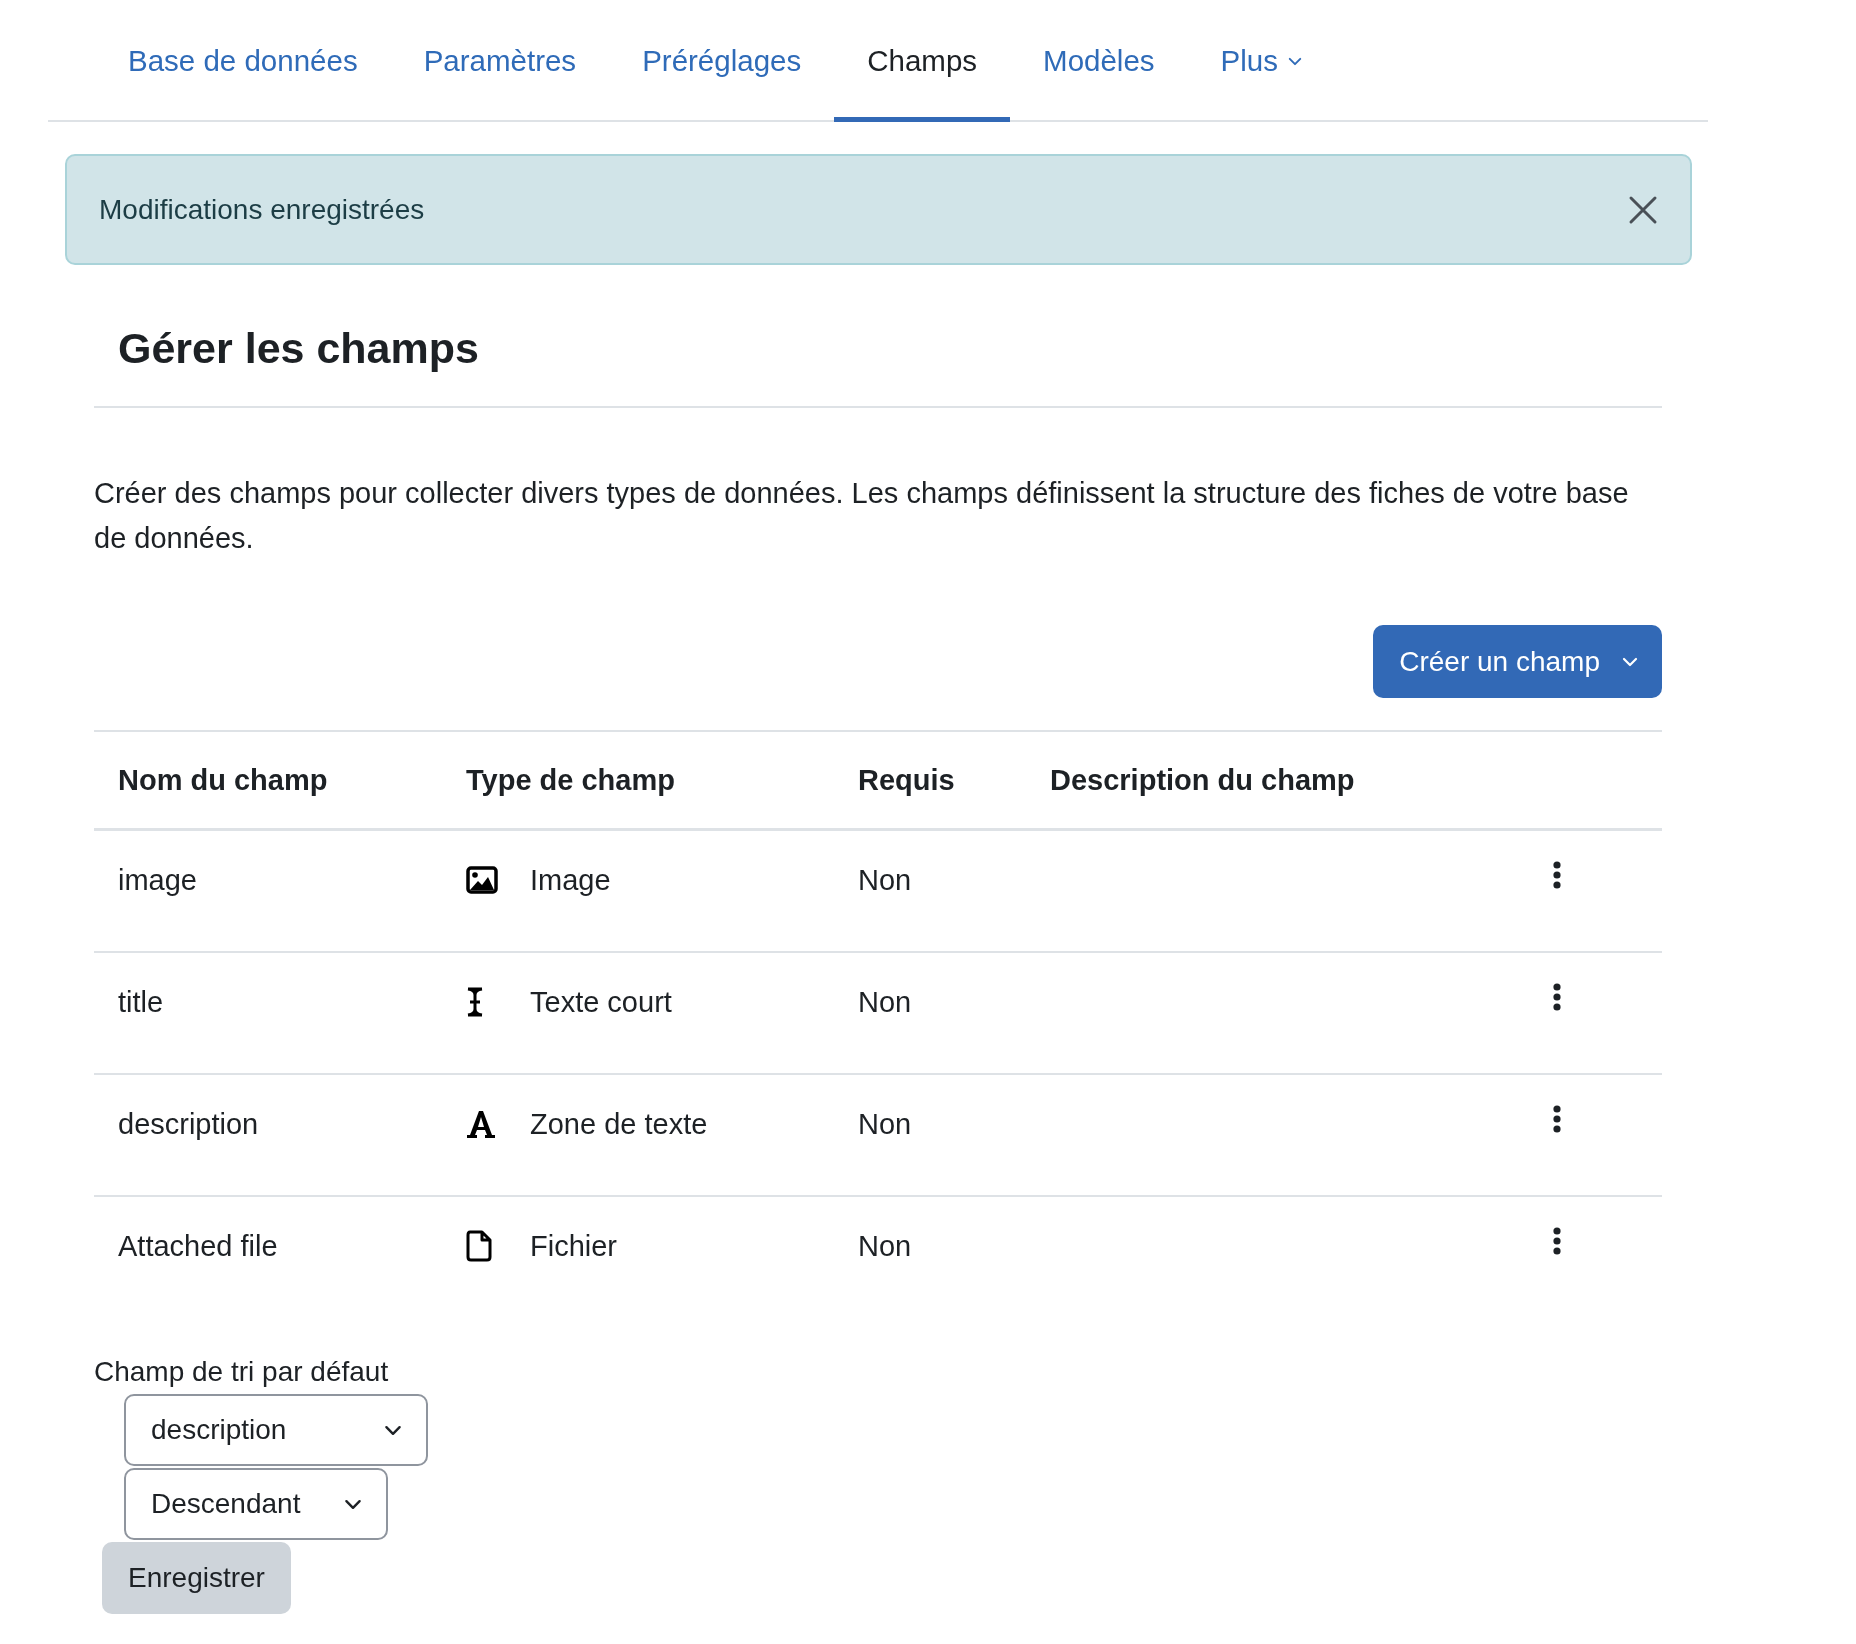 This screenshot has height=1644, width=1856. What do you see at coordinates (570, 880) in the screenshot?
I see `table-cell: Image` at bounding box center [570, 880].